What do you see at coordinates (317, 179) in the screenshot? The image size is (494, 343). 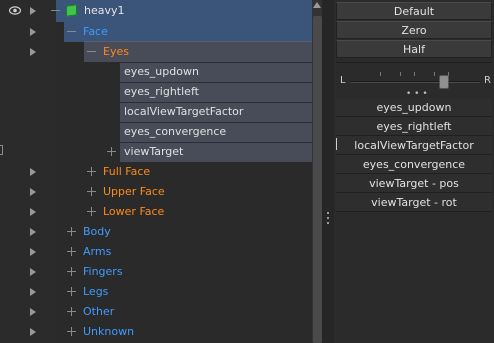 I see `scrollbar-thumb` at bounding box center [317, 179].